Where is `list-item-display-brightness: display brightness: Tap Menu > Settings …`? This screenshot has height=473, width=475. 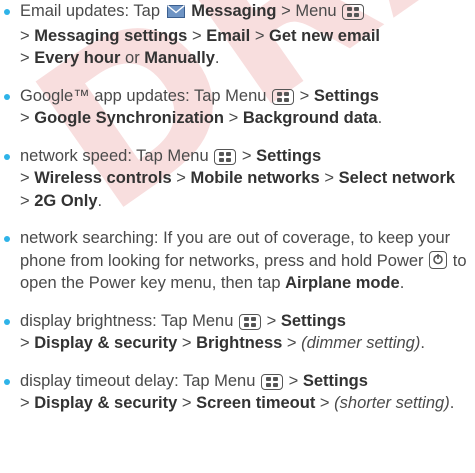 list-item-display-brightness: display brightness: Tap Menu > Settings … is located at coordinates (237, 332).